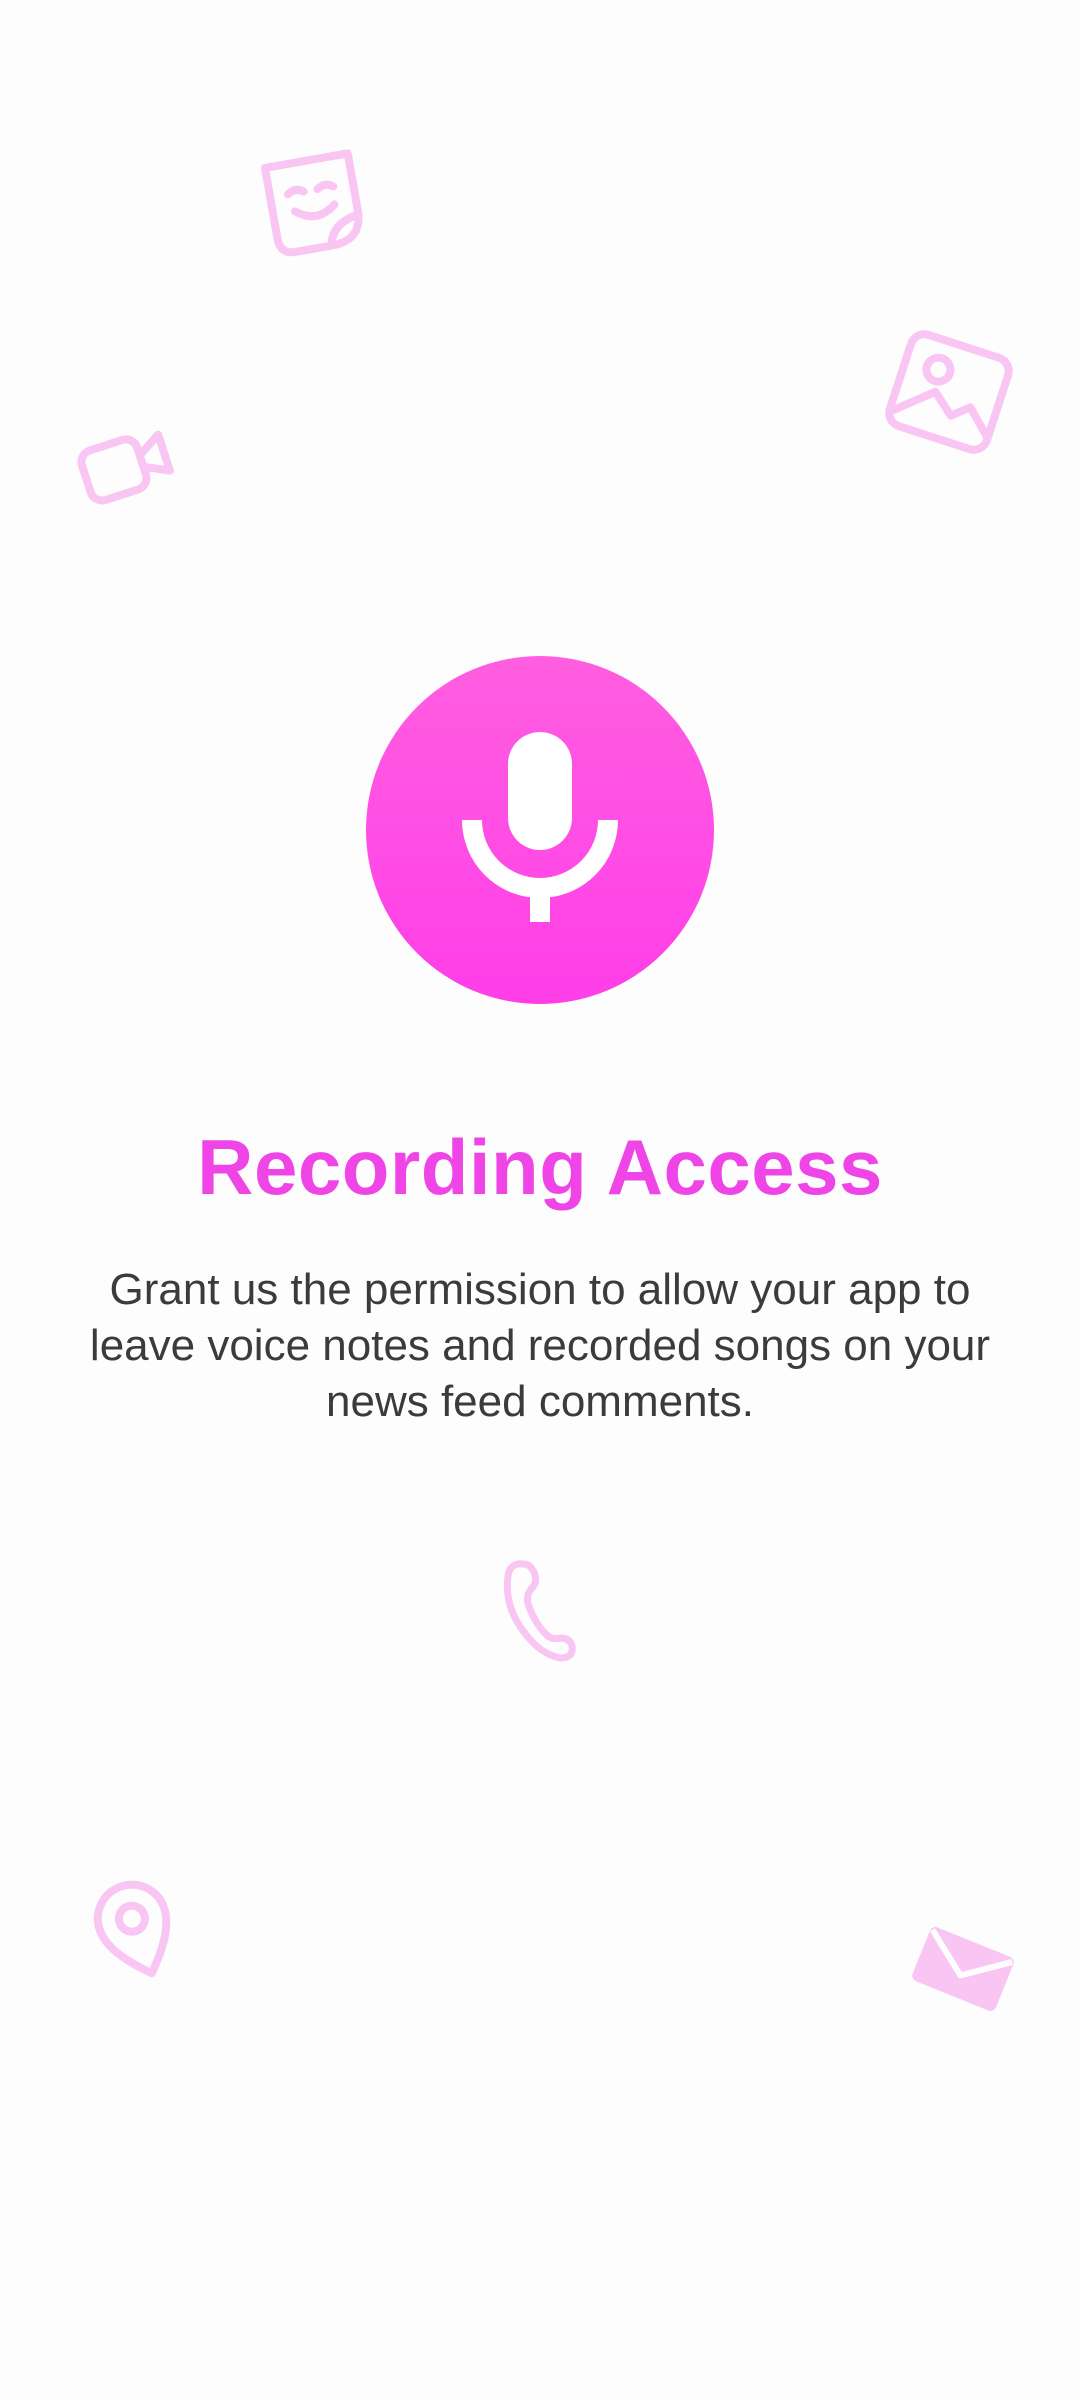 Image resolution: width=1080 pixels, height=2400 pixels. Describe the element at coordinates (949, 392) in the screenshot. I see `image-icon` at that location.